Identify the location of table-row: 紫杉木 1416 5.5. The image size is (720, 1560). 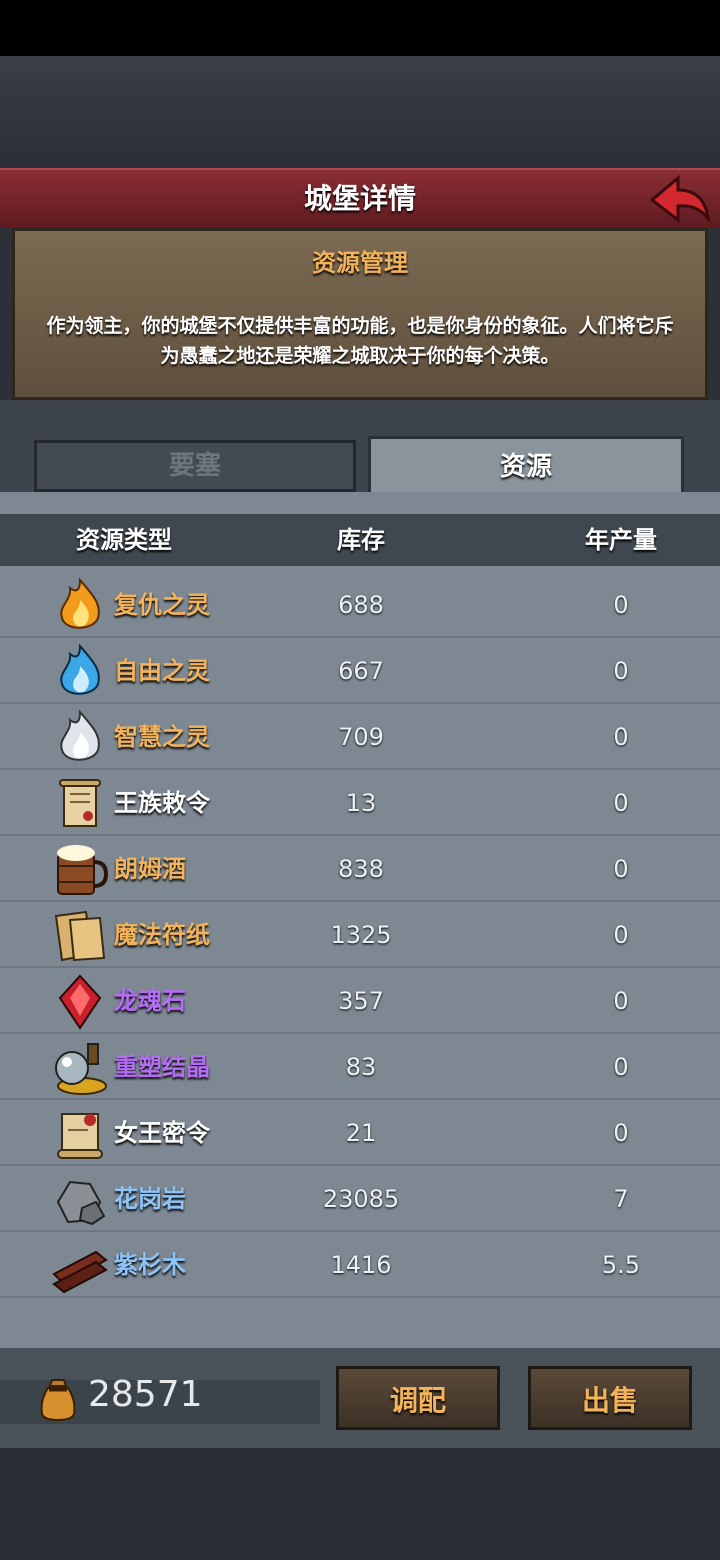
(360, 1265).